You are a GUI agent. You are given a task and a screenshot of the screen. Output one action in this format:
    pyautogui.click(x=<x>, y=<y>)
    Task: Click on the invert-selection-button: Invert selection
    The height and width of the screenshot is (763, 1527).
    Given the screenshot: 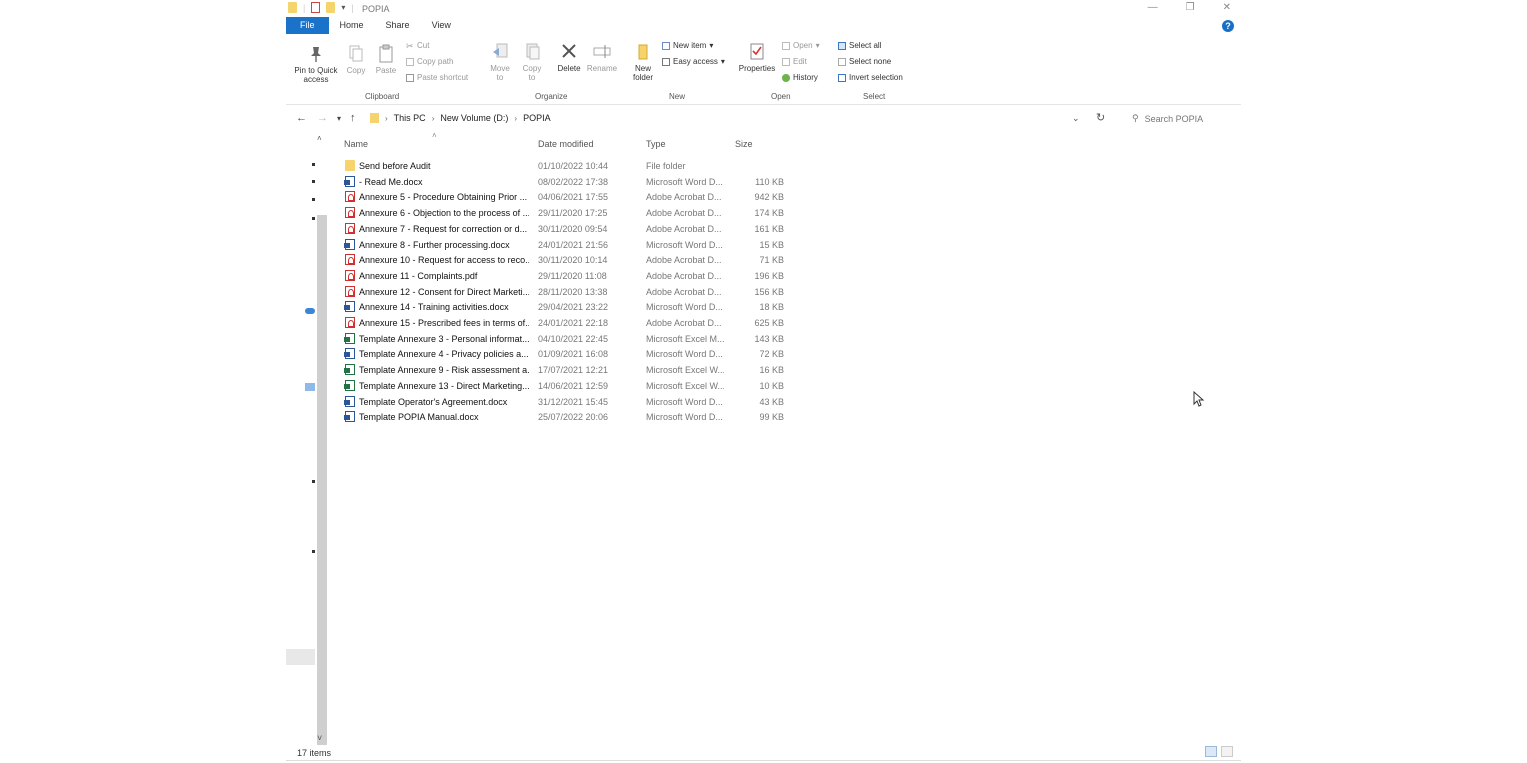 What is the action you would take?
    pyautogui.click(x=870, y=77)
    